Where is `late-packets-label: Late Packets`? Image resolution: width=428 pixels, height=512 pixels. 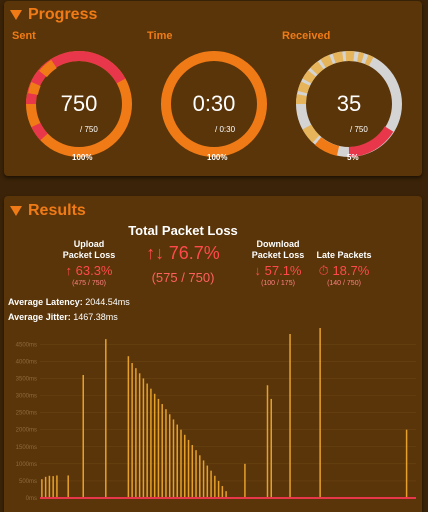
late-packets-label: Late Packets is located at coordinates (344, 255).